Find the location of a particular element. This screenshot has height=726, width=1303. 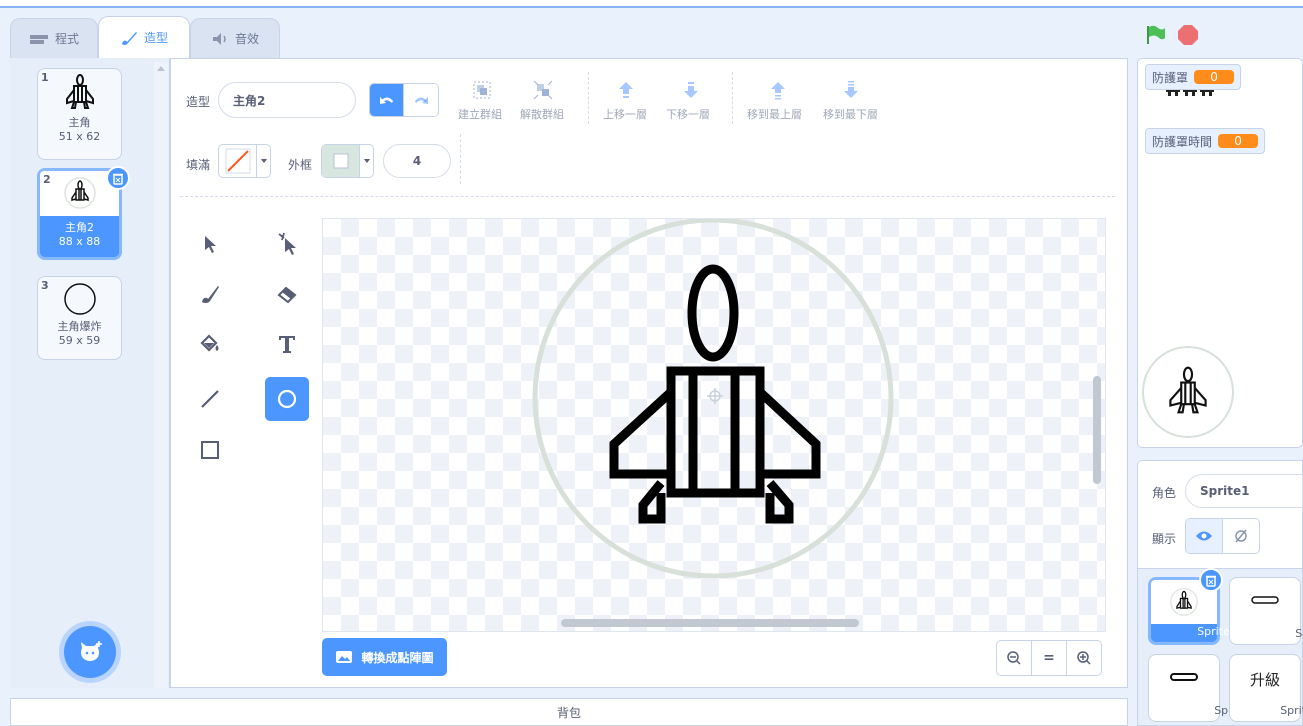

fill-tool is located at coordinates (210, 344).